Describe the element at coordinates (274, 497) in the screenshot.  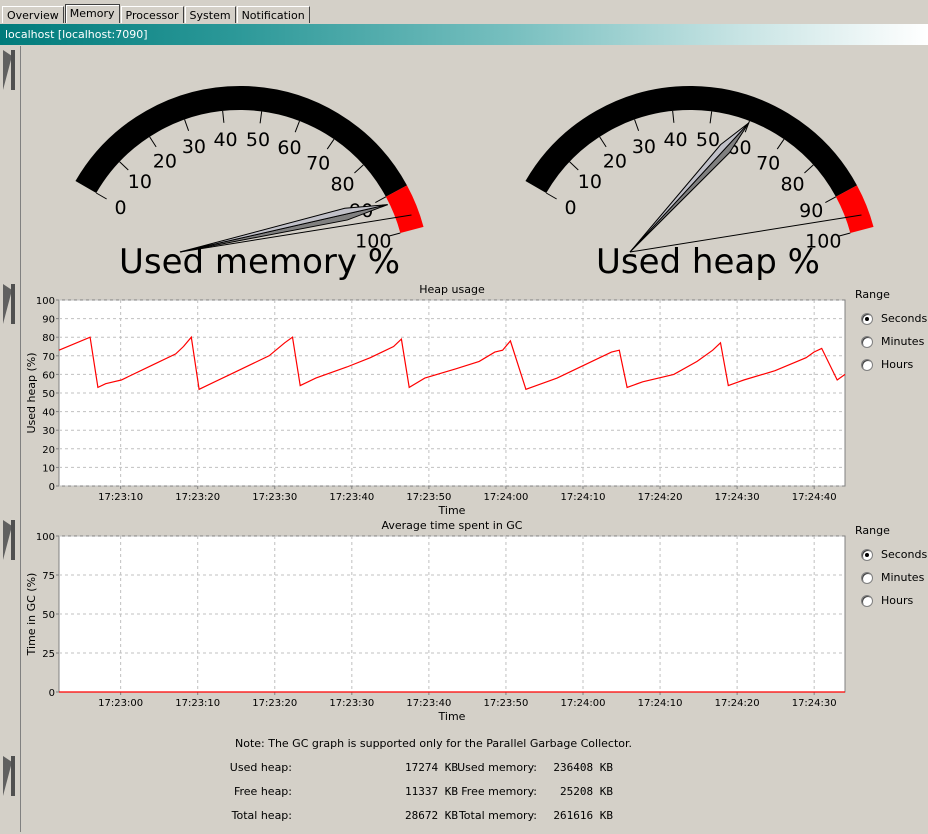
I see `heap-chart-x-tick-label: 17:23:30` at that location.